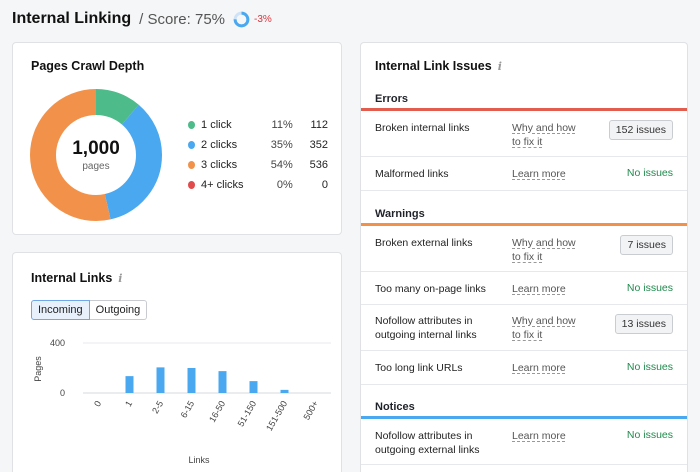  Describe the element at coordinates (88, 66) in the screenshot. I see `crawl-depth-title: Pages Crawl Depth` at that location.